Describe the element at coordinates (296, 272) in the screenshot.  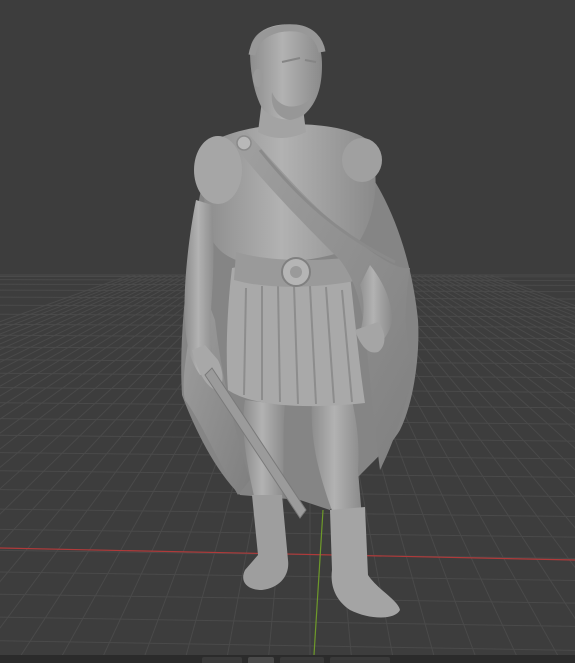
I see `belt-buckle-center` at that location.